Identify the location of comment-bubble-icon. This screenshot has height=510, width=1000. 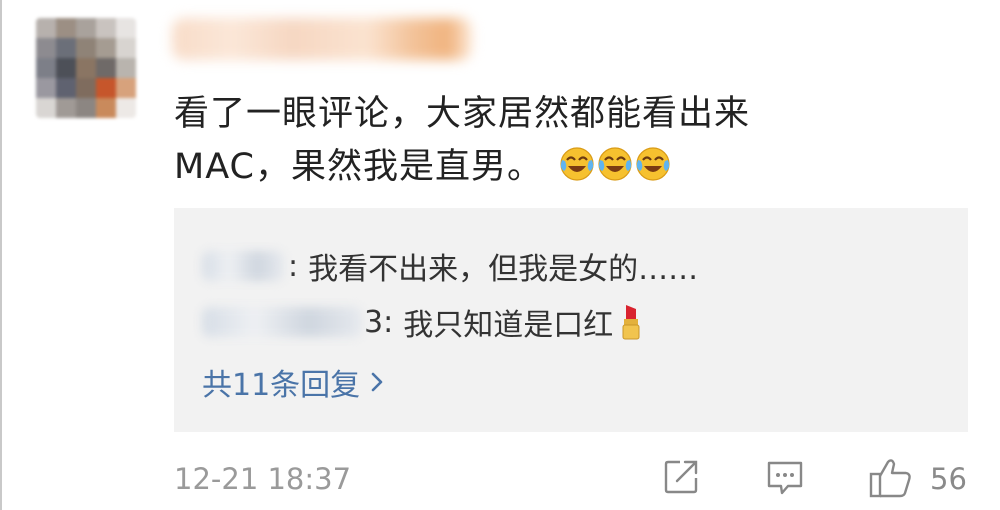
(785, 478).